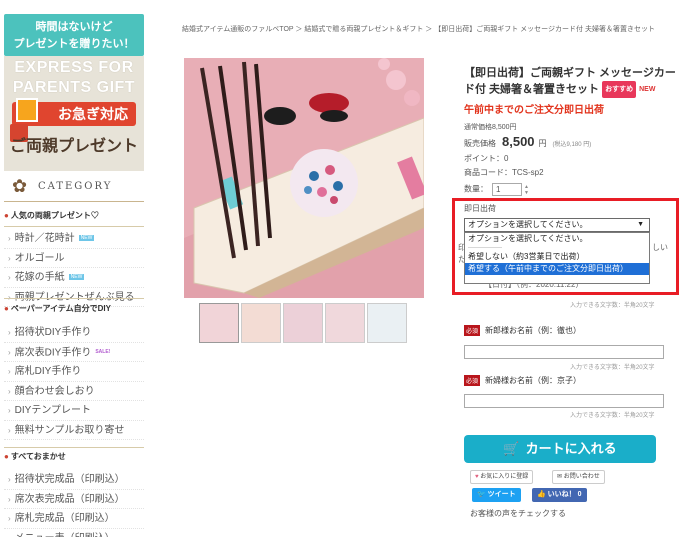 This screenshot has width=700, height=537. Describe the element at coordinates (65, 535) in the screenshot. I see `all-item-label: メニュー表（印刷込）` at that location.